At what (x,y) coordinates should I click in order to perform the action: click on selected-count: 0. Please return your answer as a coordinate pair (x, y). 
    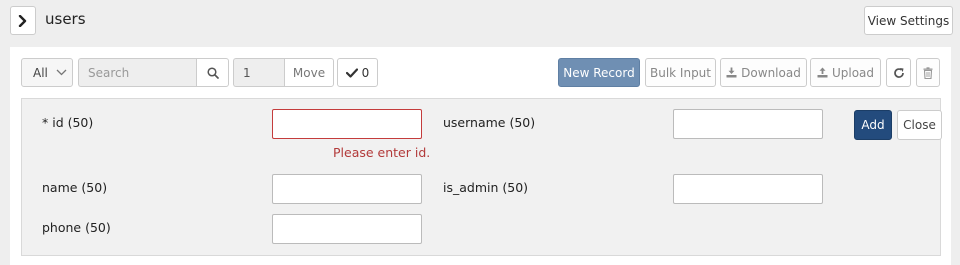
    Looking at the image, I should click on (365, 72).